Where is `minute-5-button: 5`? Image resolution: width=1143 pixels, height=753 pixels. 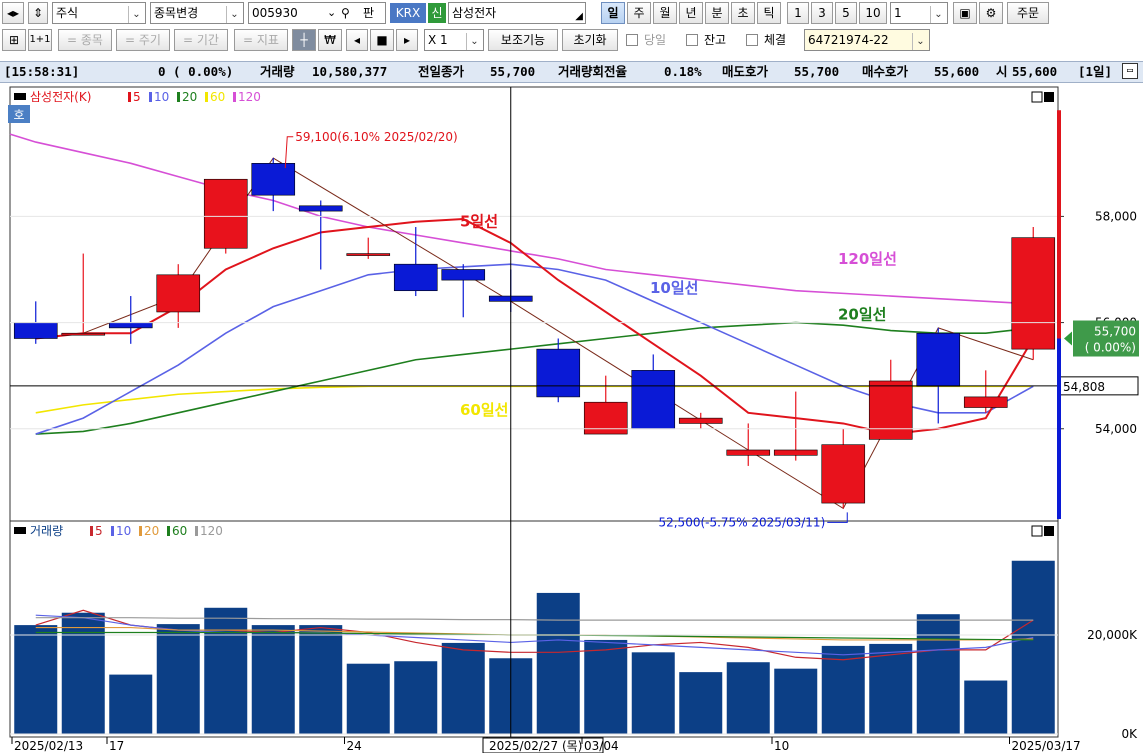
minute-5-button: 5 is located at coordinates (846, 13).